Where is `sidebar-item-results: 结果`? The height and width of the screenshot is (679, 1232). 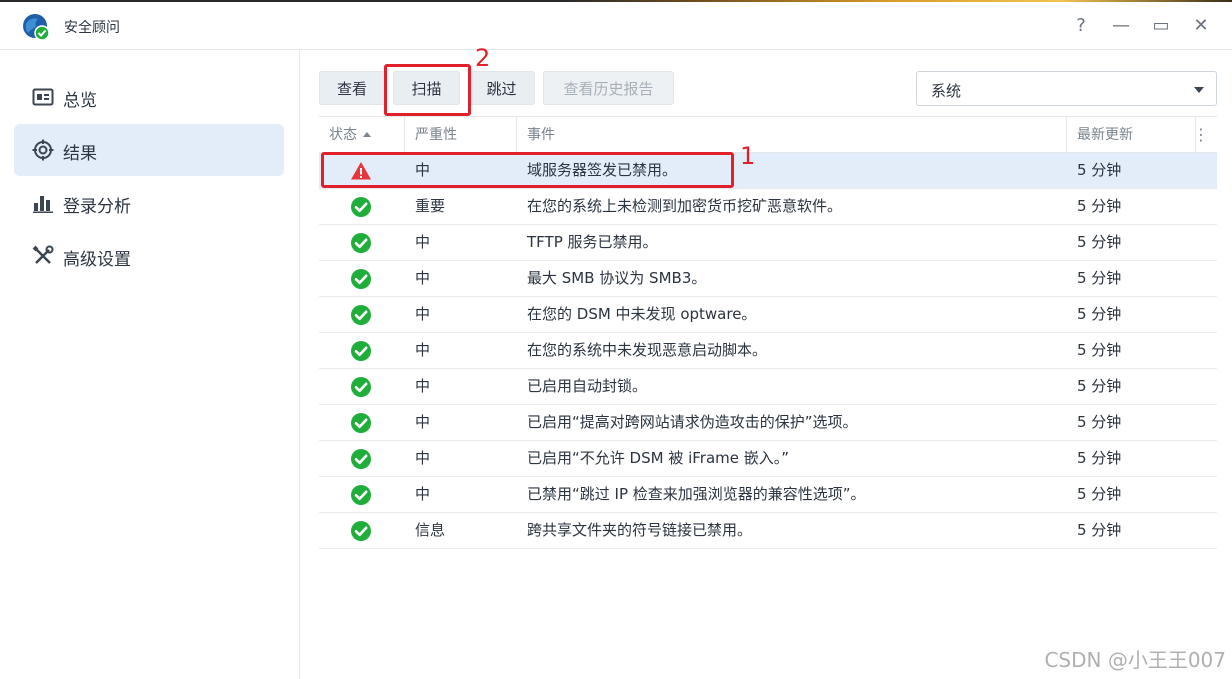 sidebar-item-results: 结果 is located at coordinates (149, 150).